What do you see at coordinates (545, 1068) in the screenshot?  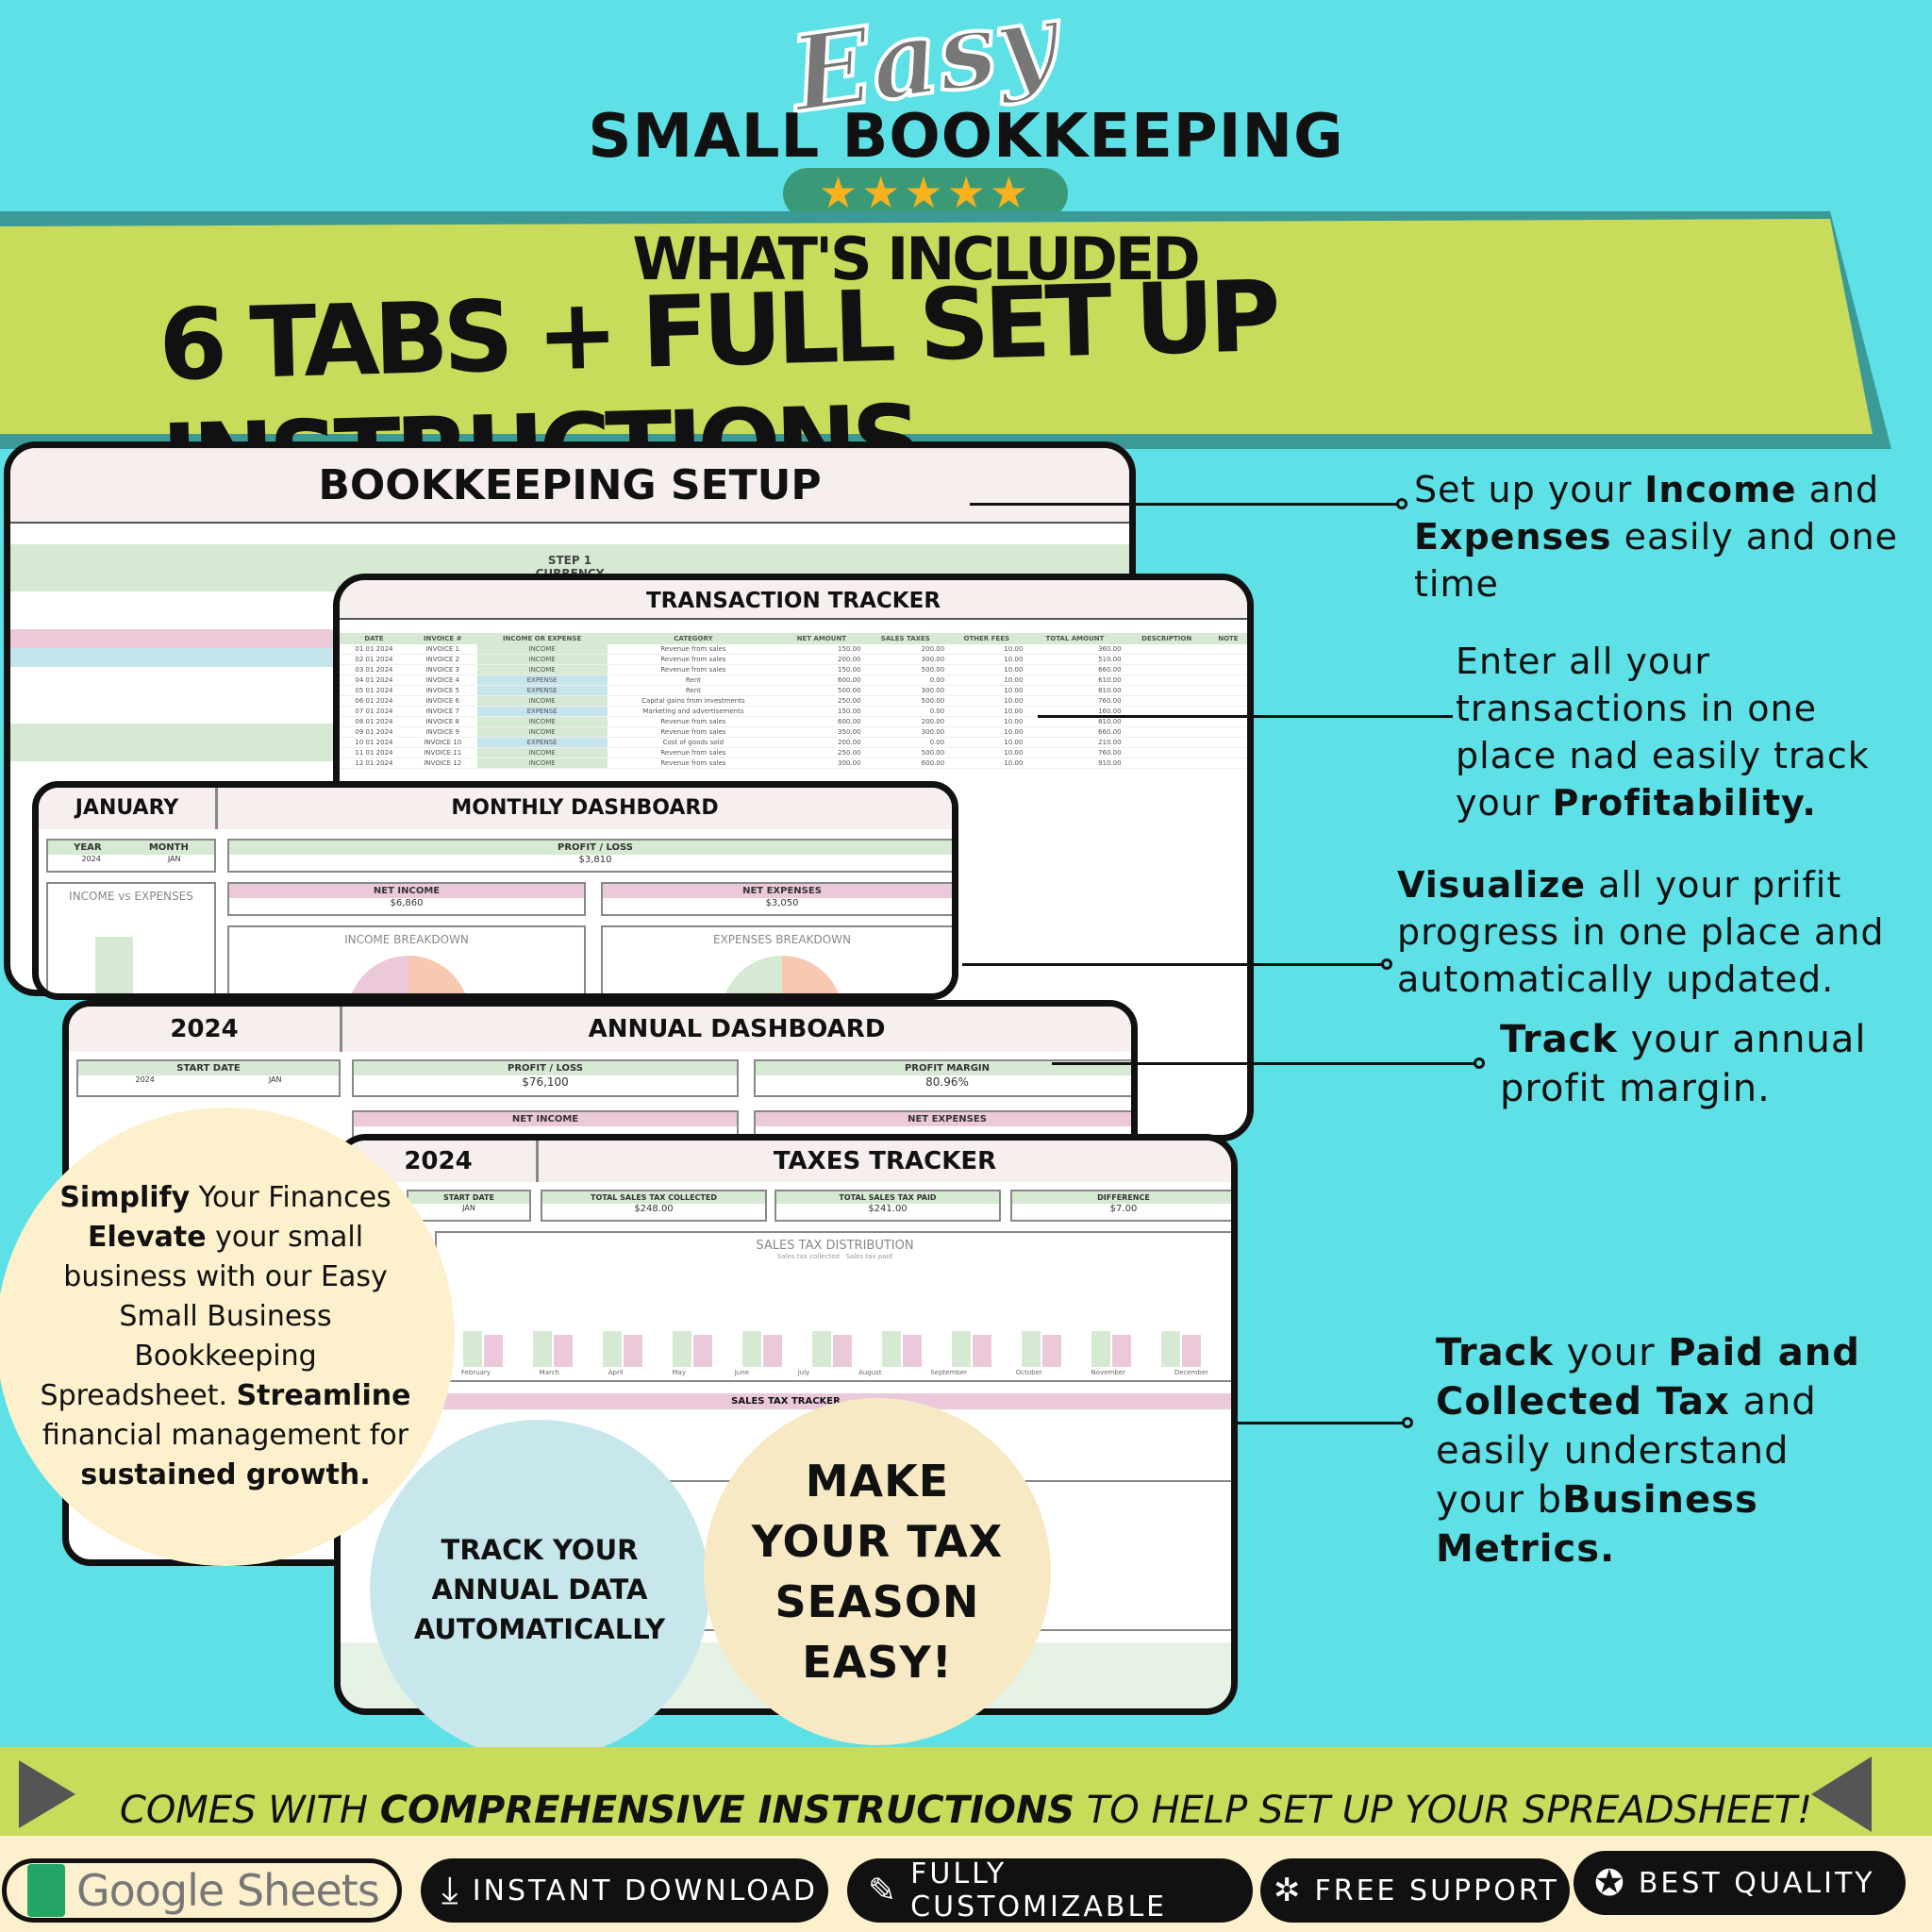 I see `annual-profit-label: PROFIT / LOSS` at bounding box center [545, 1068].